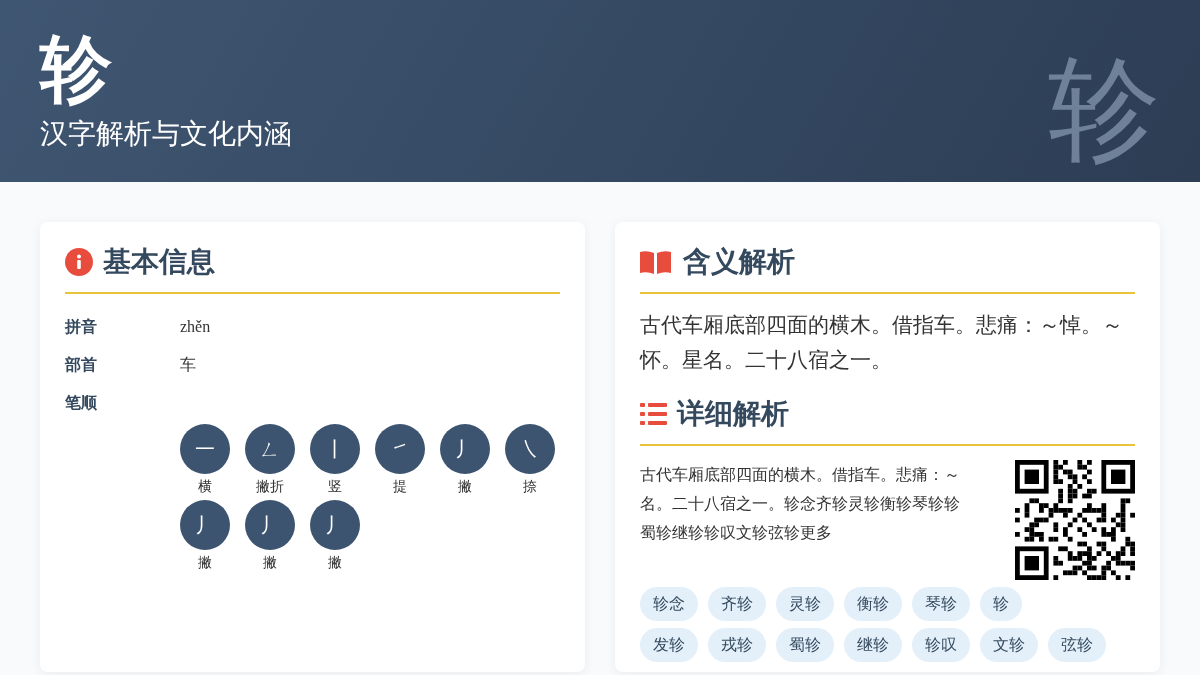  I want to click on watermark-character: 轸, so click(1104, 110).